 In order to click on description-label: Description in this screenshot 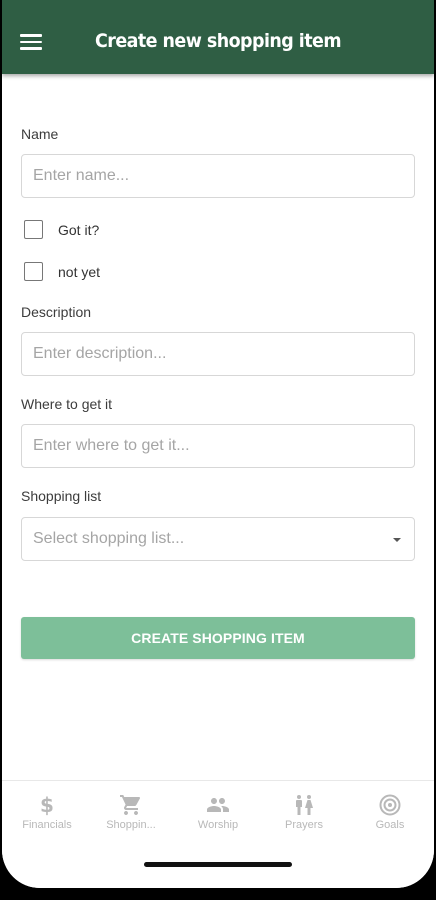, I will do `click(56, 312)`.